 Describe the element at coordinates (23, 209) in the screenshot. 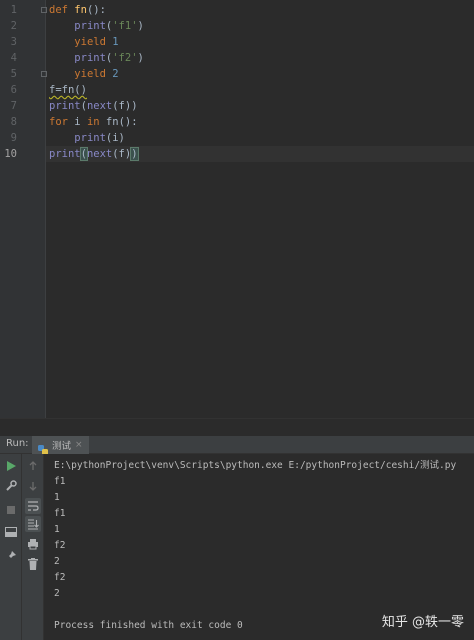

I see `line-number-gutter: 1 2 3 4 5 6 7 8 9 10` at that location.